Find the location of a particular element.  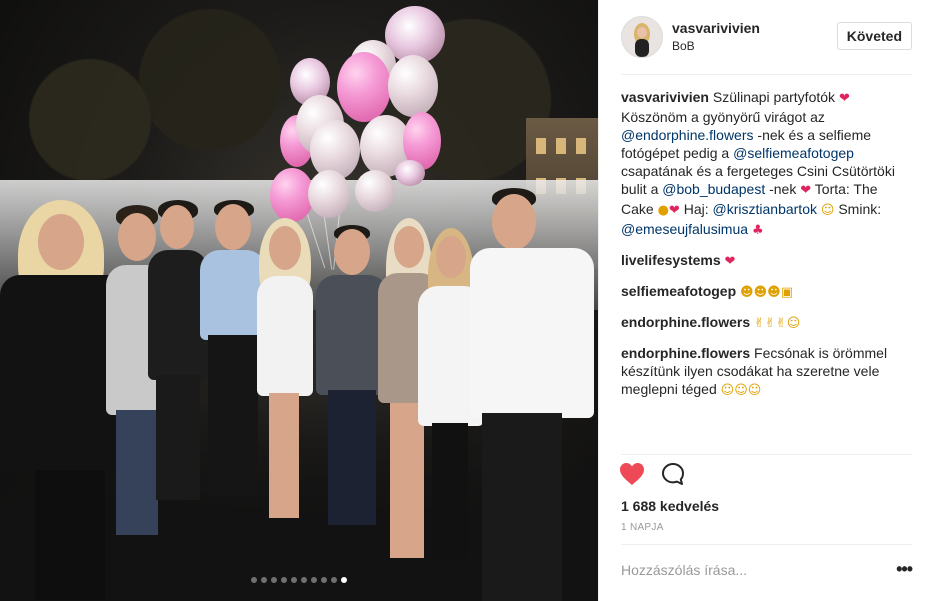

carousel-indicator is located at coordinates (299, 580).